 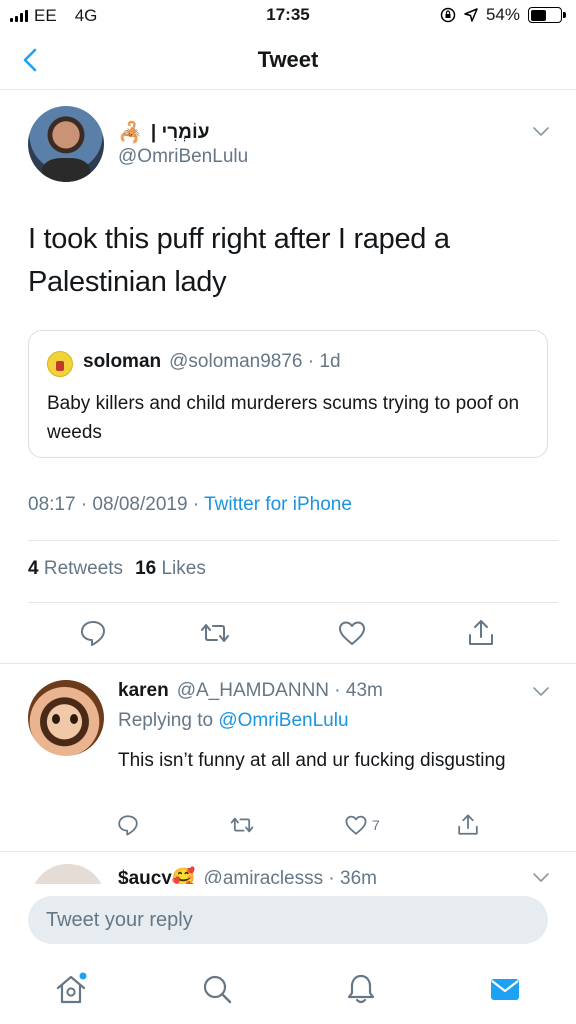 What do you see at coordinates (283, 720) in the screenshot?
I see `replying-to-mention: @OmriBenLulu` at bounding box center [283, 720].